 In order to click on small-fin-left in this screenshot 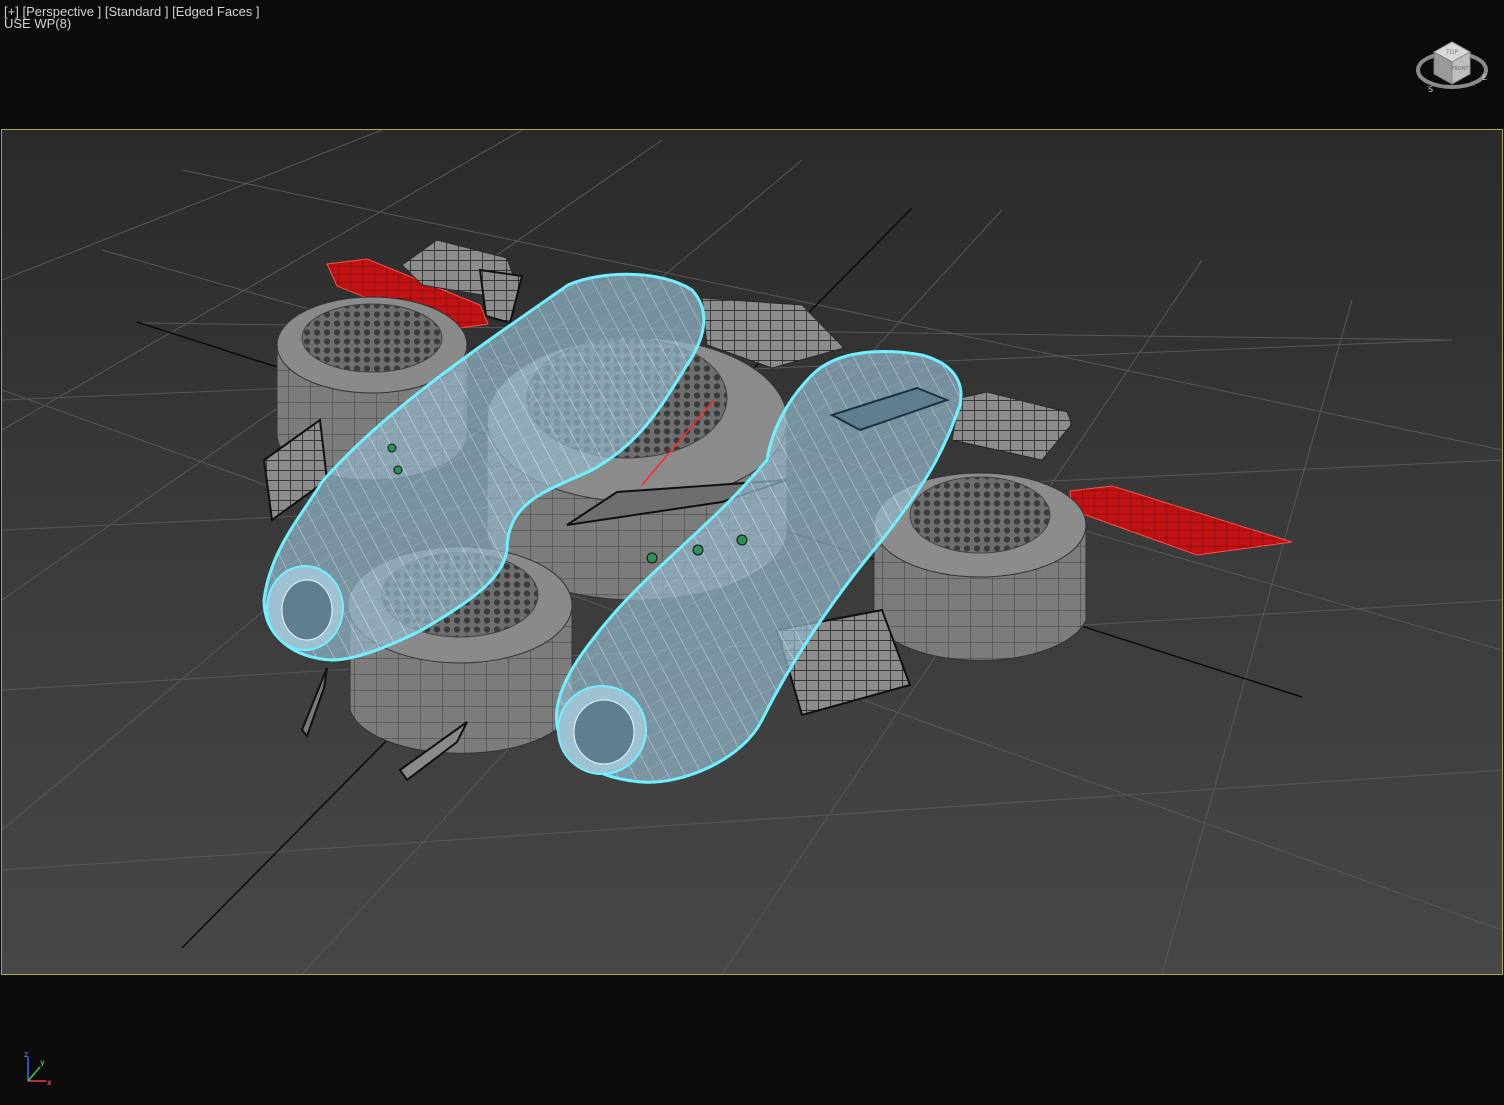, I will do `click(314, 702)`.